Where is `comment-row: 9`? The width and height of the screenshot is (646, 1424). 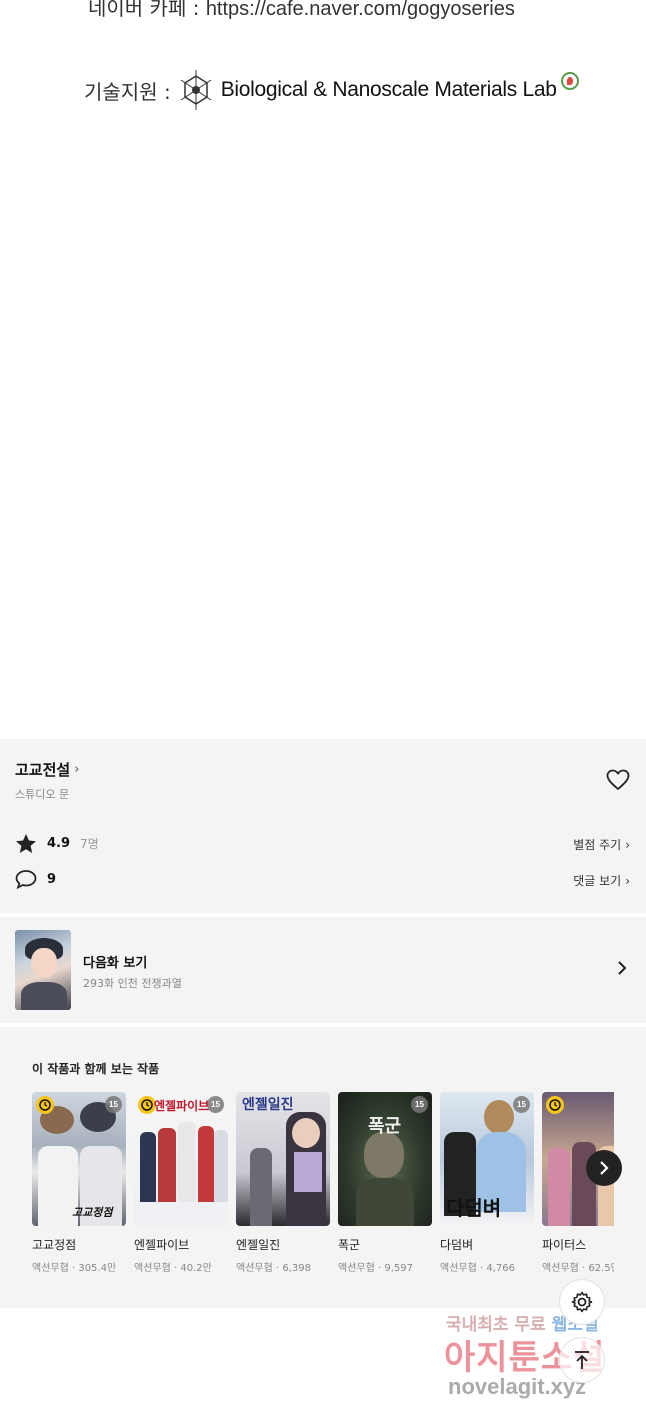
comment-row: 9 is located at coordinates (35, 879).